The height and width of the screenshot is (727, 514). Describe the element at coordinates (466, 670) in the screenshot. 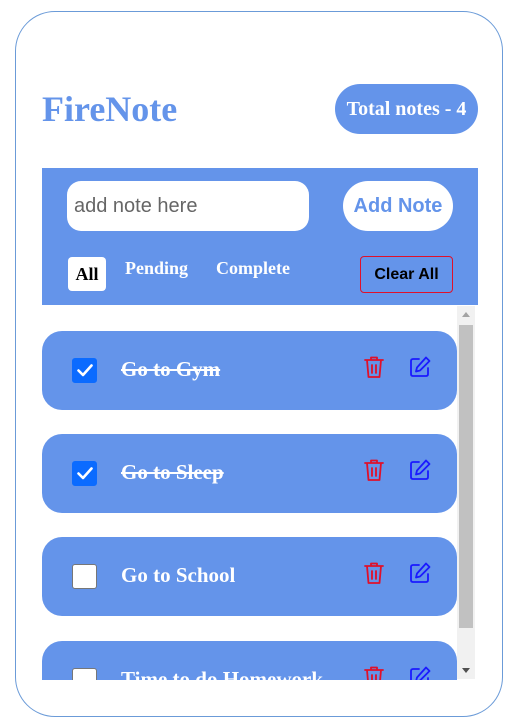

I see `scroll-down-arrow-icon` at that location.